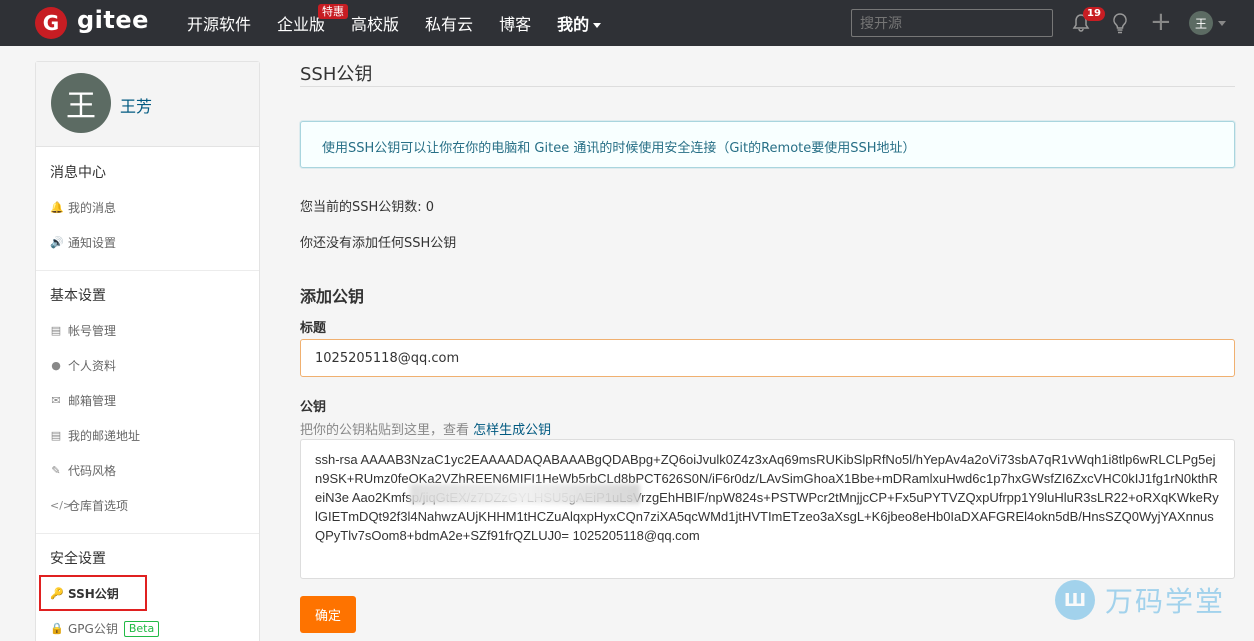 The image size is (1254, 641). I want to click on submit-button: 确定, so click(328, 614).